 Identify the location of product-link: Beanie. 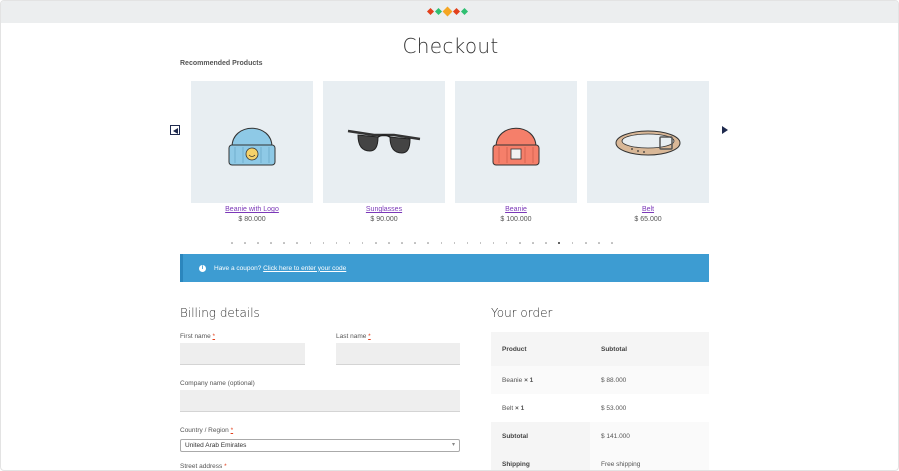
(516, 209).